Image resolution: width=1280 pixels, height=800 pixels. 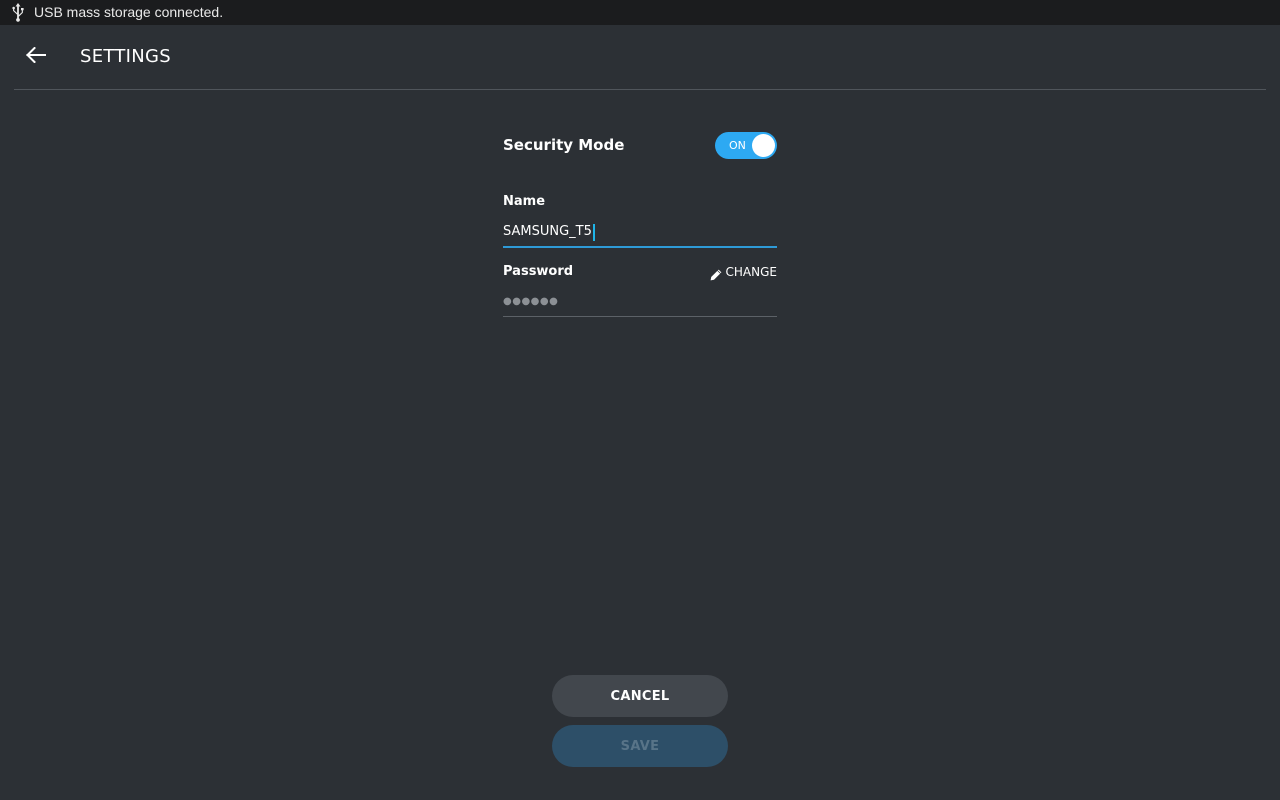 What do you see at coordinates (129, 12) in the screenshot?
I see `status-message: USB mass storage connected.` at bounding box center [129, 12].